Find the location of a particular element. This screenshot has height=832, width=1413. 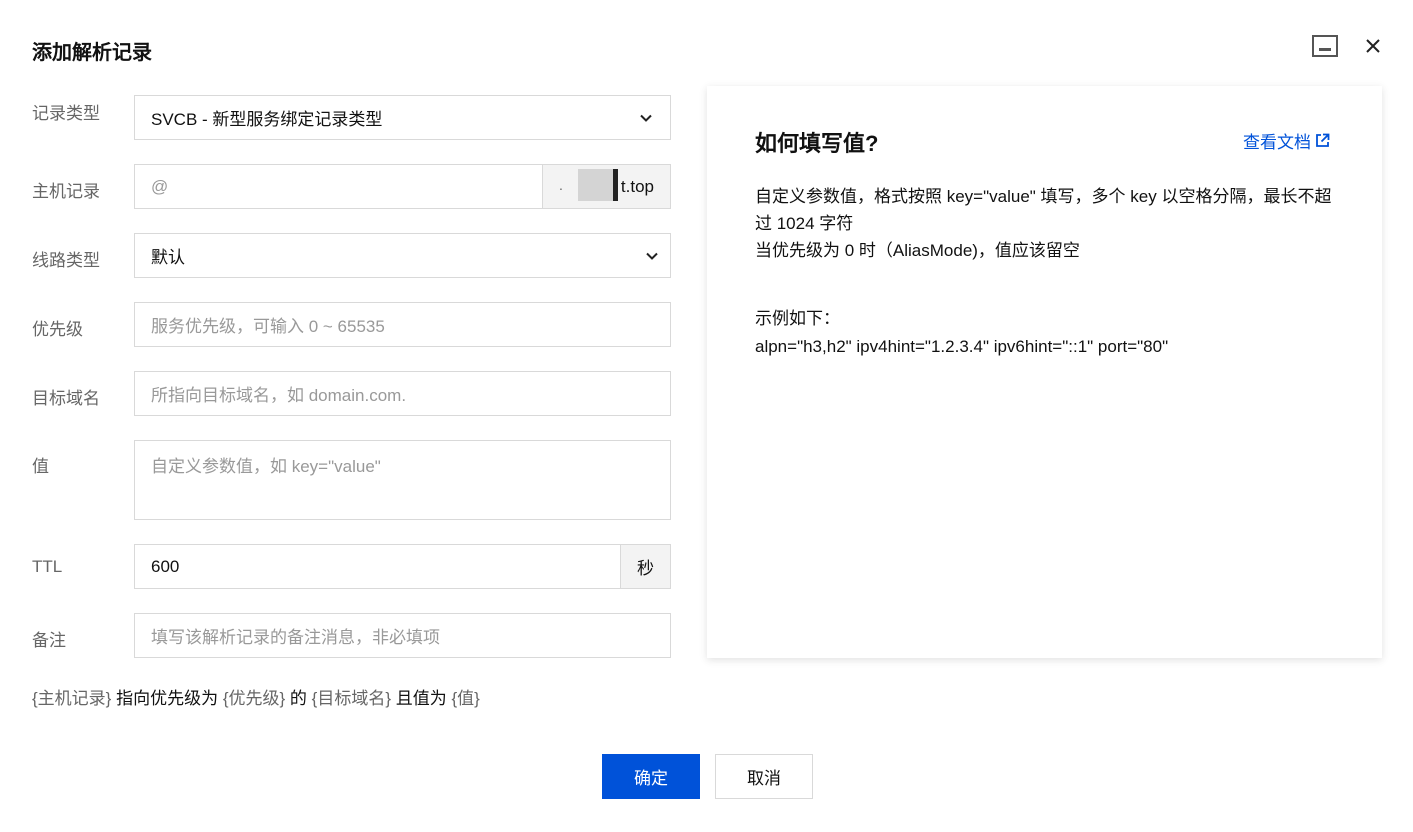

view-docs-link: 查看文档 is located at coordinates (1286, 140).